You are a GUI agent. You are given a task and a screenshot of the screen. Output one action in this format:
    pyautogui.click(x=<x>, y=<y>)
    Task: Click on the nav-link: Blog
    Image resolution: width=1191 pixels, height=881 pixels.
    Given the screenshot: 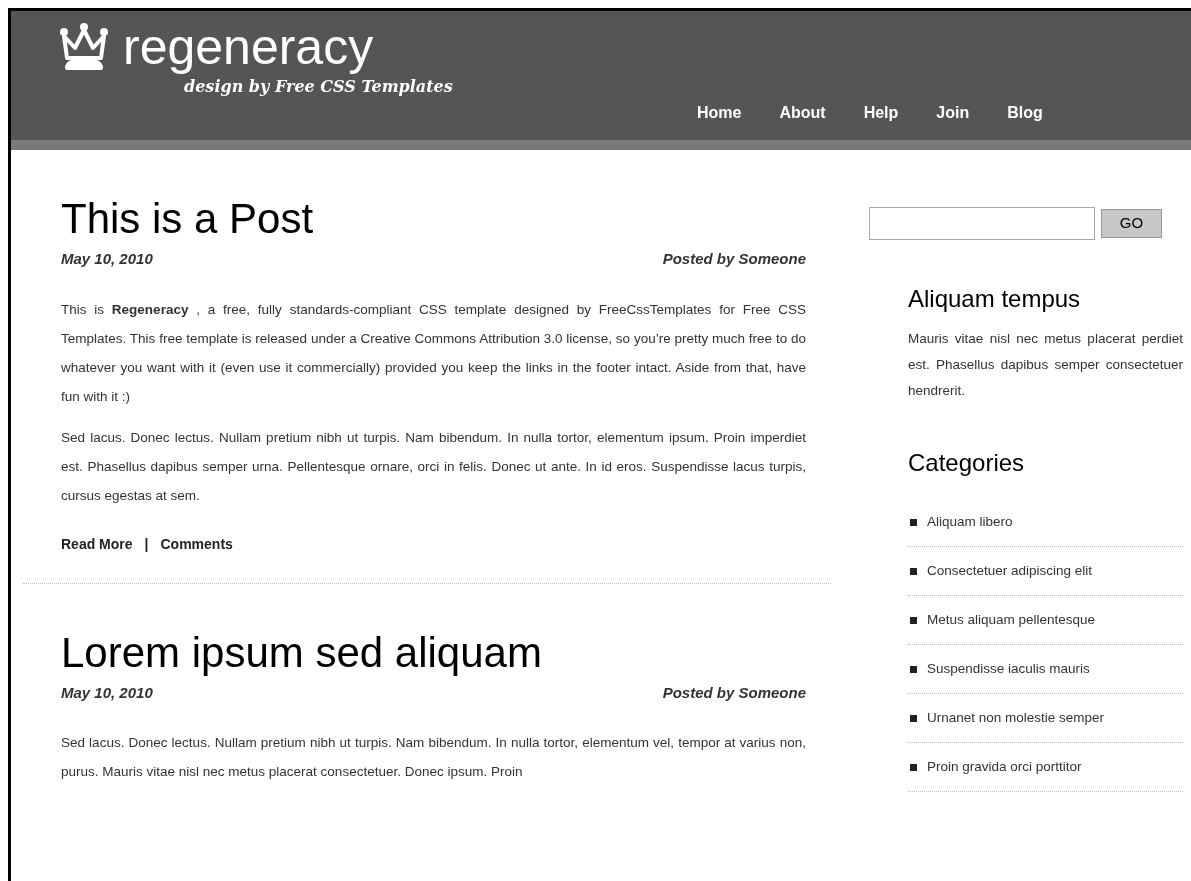 What is the action you would take?
    pyautogui.click(x=1025, y=113)
    